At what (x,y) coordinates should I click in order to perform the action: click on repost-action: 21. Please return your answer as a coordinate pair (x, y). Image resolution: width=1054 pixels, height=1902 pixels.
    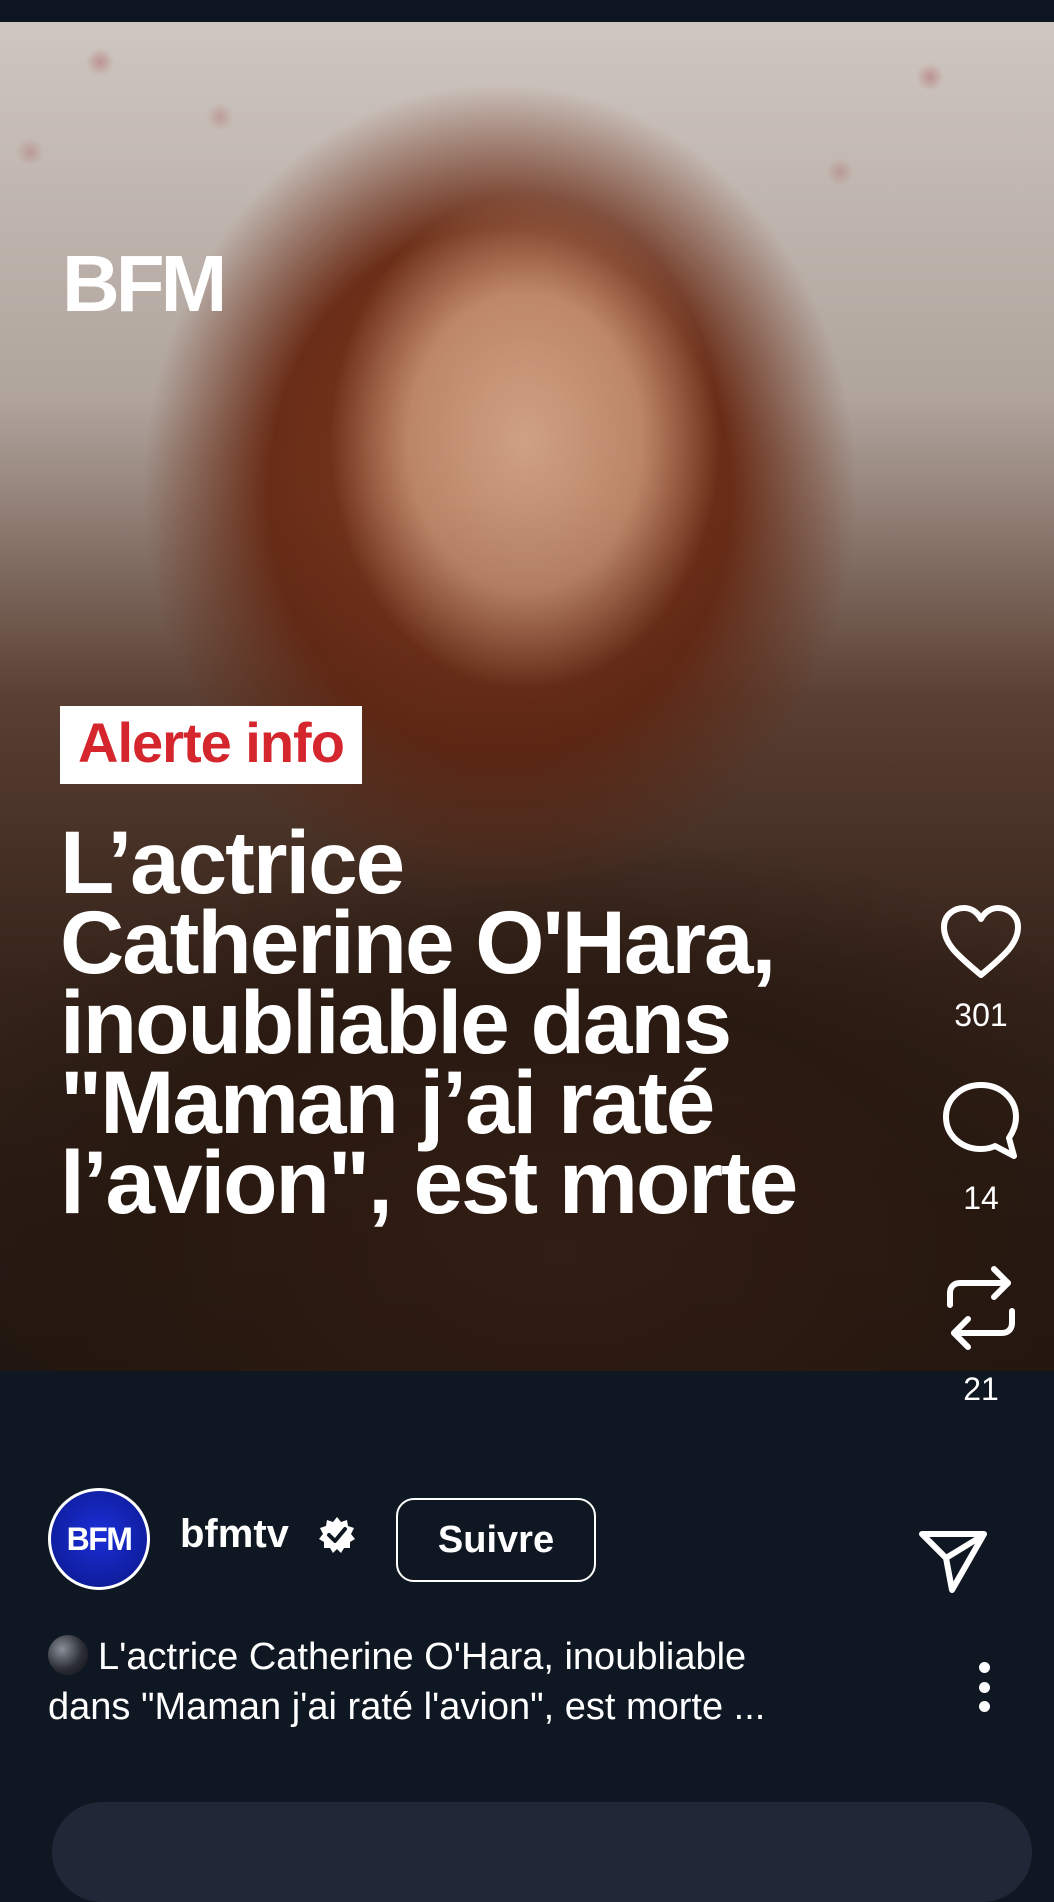
    Looking at the image, I should click on (981, 1335).